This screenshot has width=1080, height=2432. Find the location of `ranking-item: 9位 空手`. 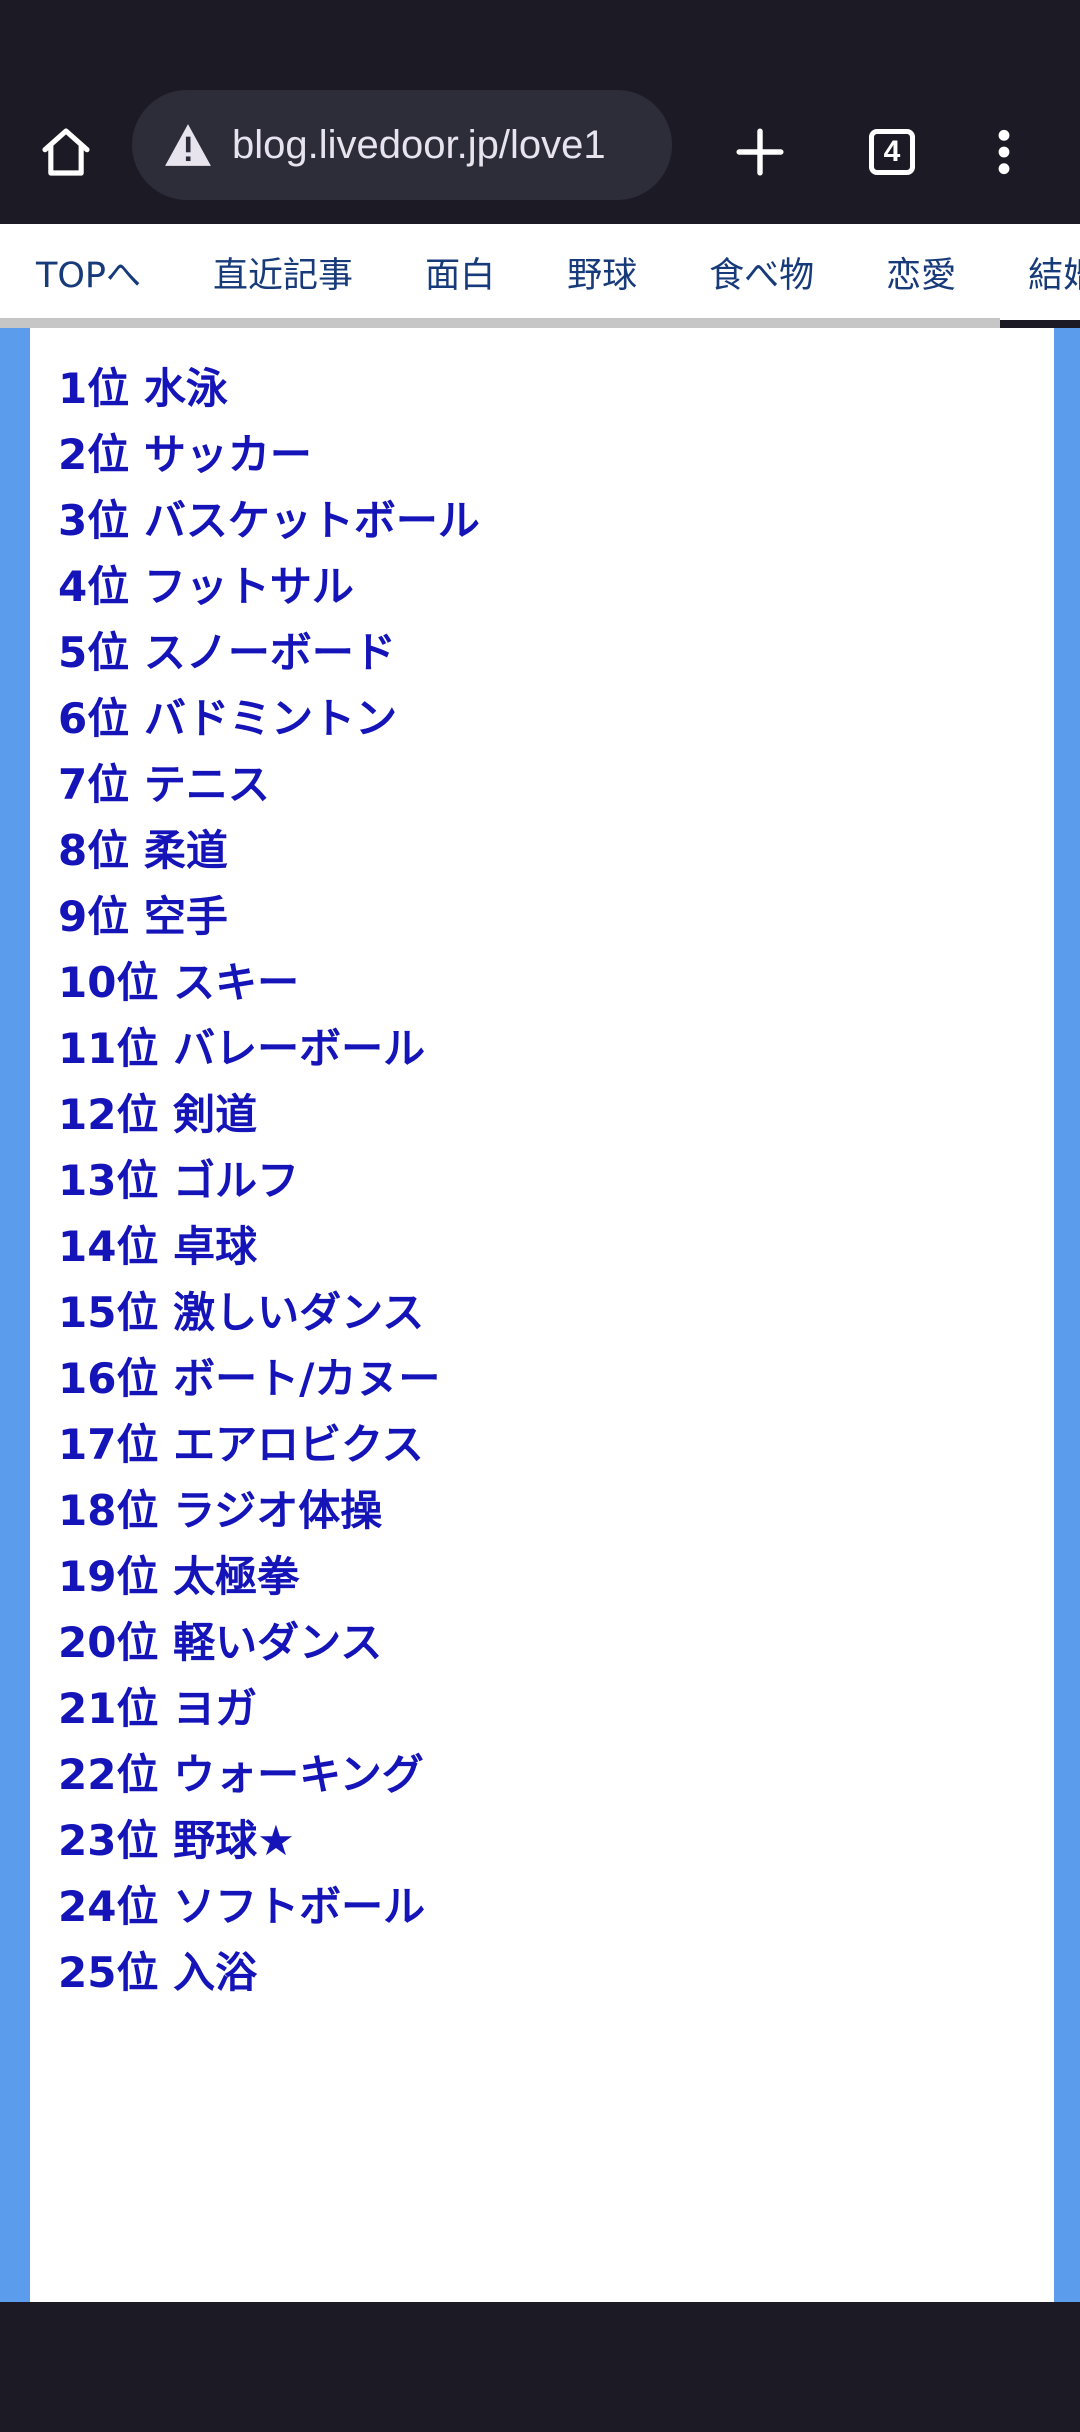

ranking-item: 9位 空手 is located at coordinates (143, 916).